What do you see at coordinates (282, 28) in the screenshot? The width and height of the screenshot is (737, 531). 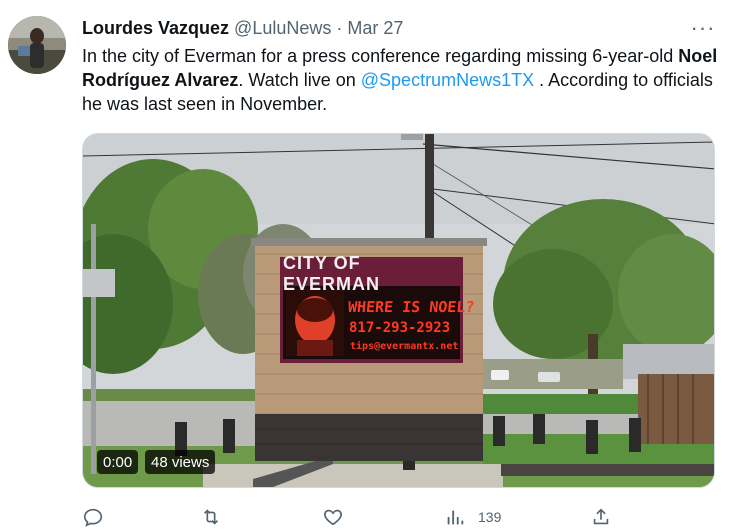 I see `author-handle: @LuluNews` at bounding box center [282, 28].